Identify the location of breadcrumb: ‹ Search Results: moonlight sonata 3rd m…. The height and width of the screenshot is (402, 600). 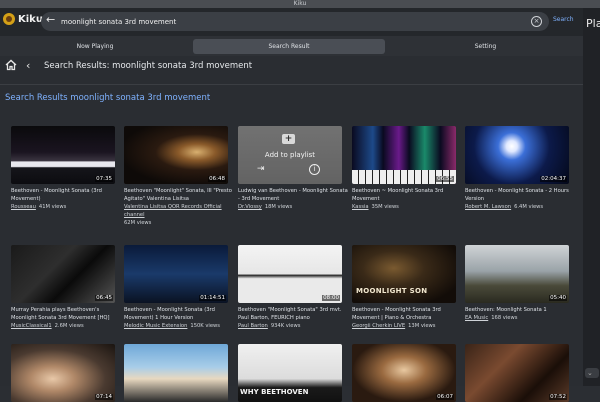
(291, 68).